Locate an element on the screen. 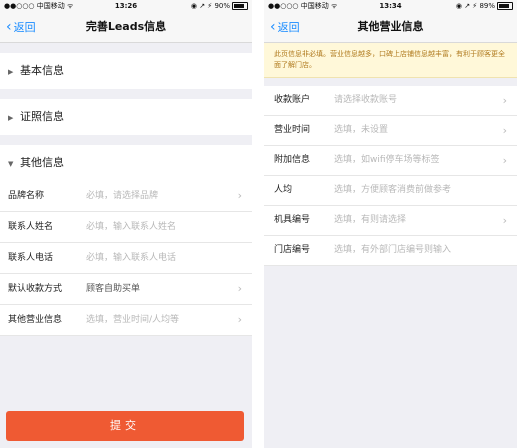 This screenshot has width=517, height=448. row-value: 选填，未设置 is located at coordinates (361, 130).